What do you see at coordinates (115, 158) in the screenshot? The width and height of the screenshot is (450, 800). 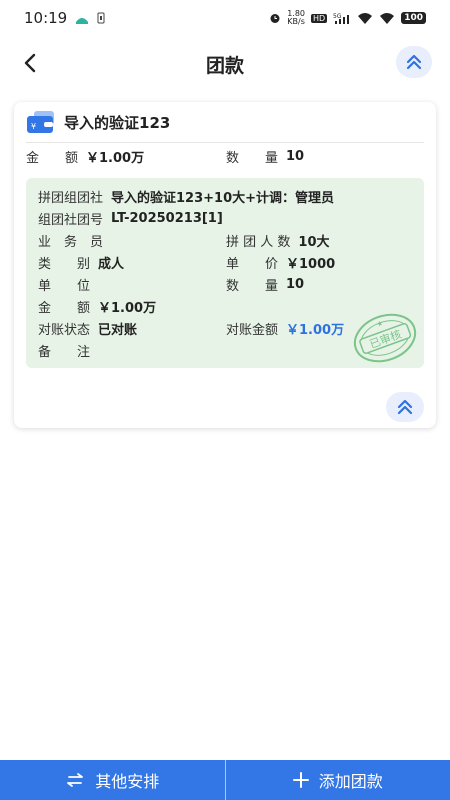 I see `summary-amount-value: ￥1.00万` at bounding box center [115, 158].